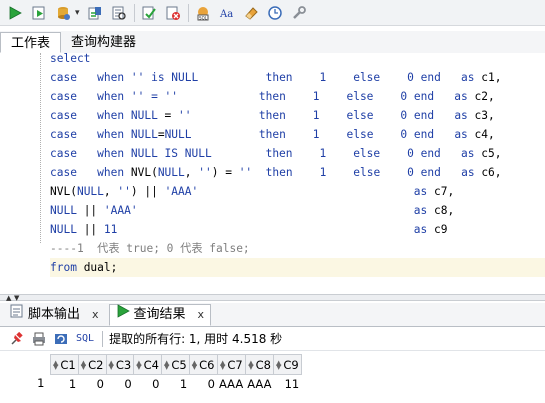  I want to click on table-cell: 11, so click(288, 384).